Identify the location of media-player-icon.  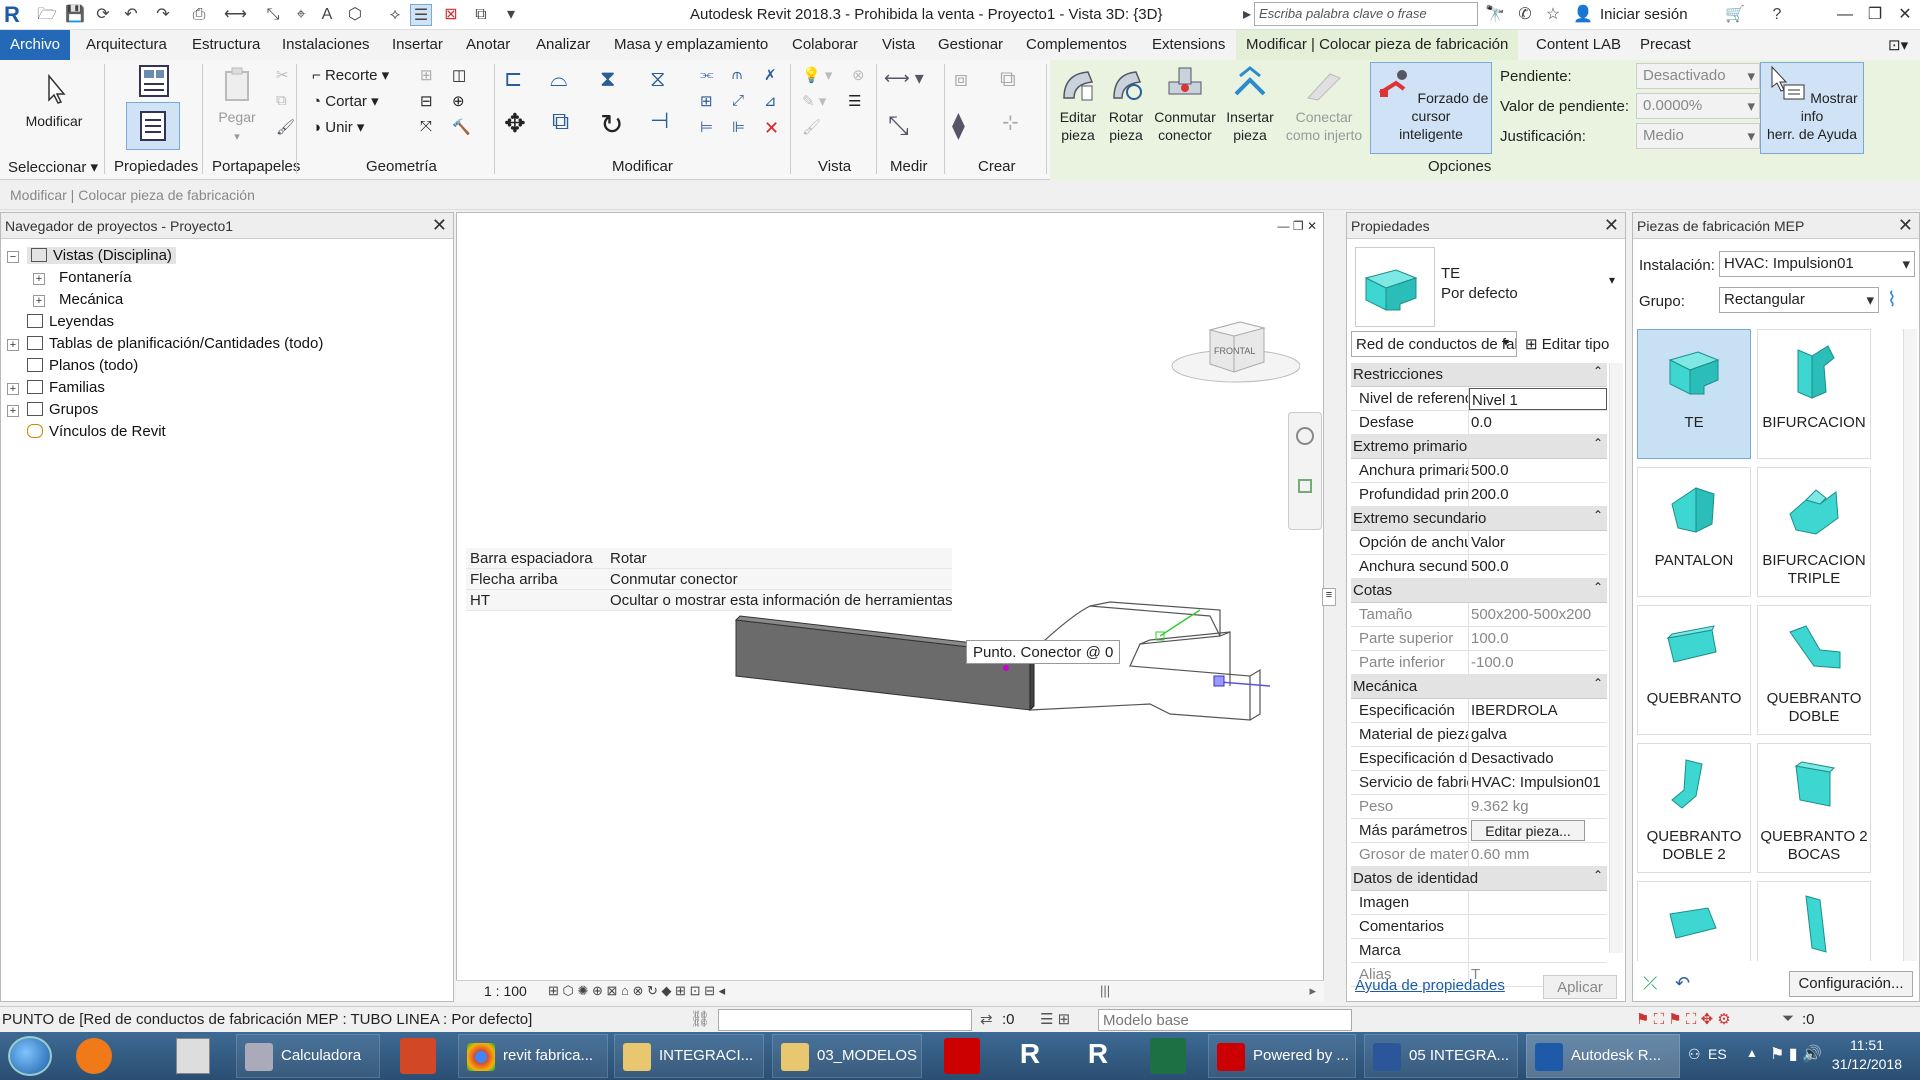
(94, 1056).